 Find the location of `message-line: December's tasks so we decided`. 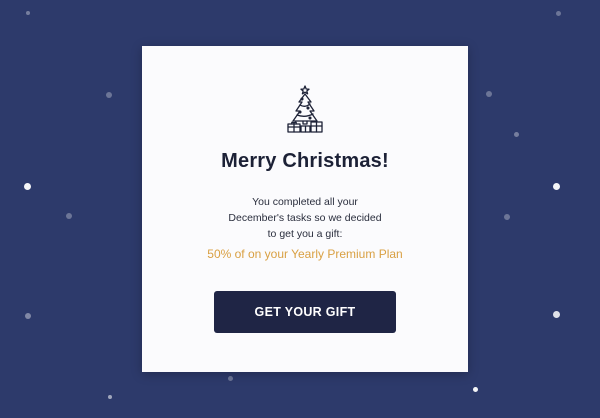

message-line: December's tasks so we decided is located at coordinates (305, 218).